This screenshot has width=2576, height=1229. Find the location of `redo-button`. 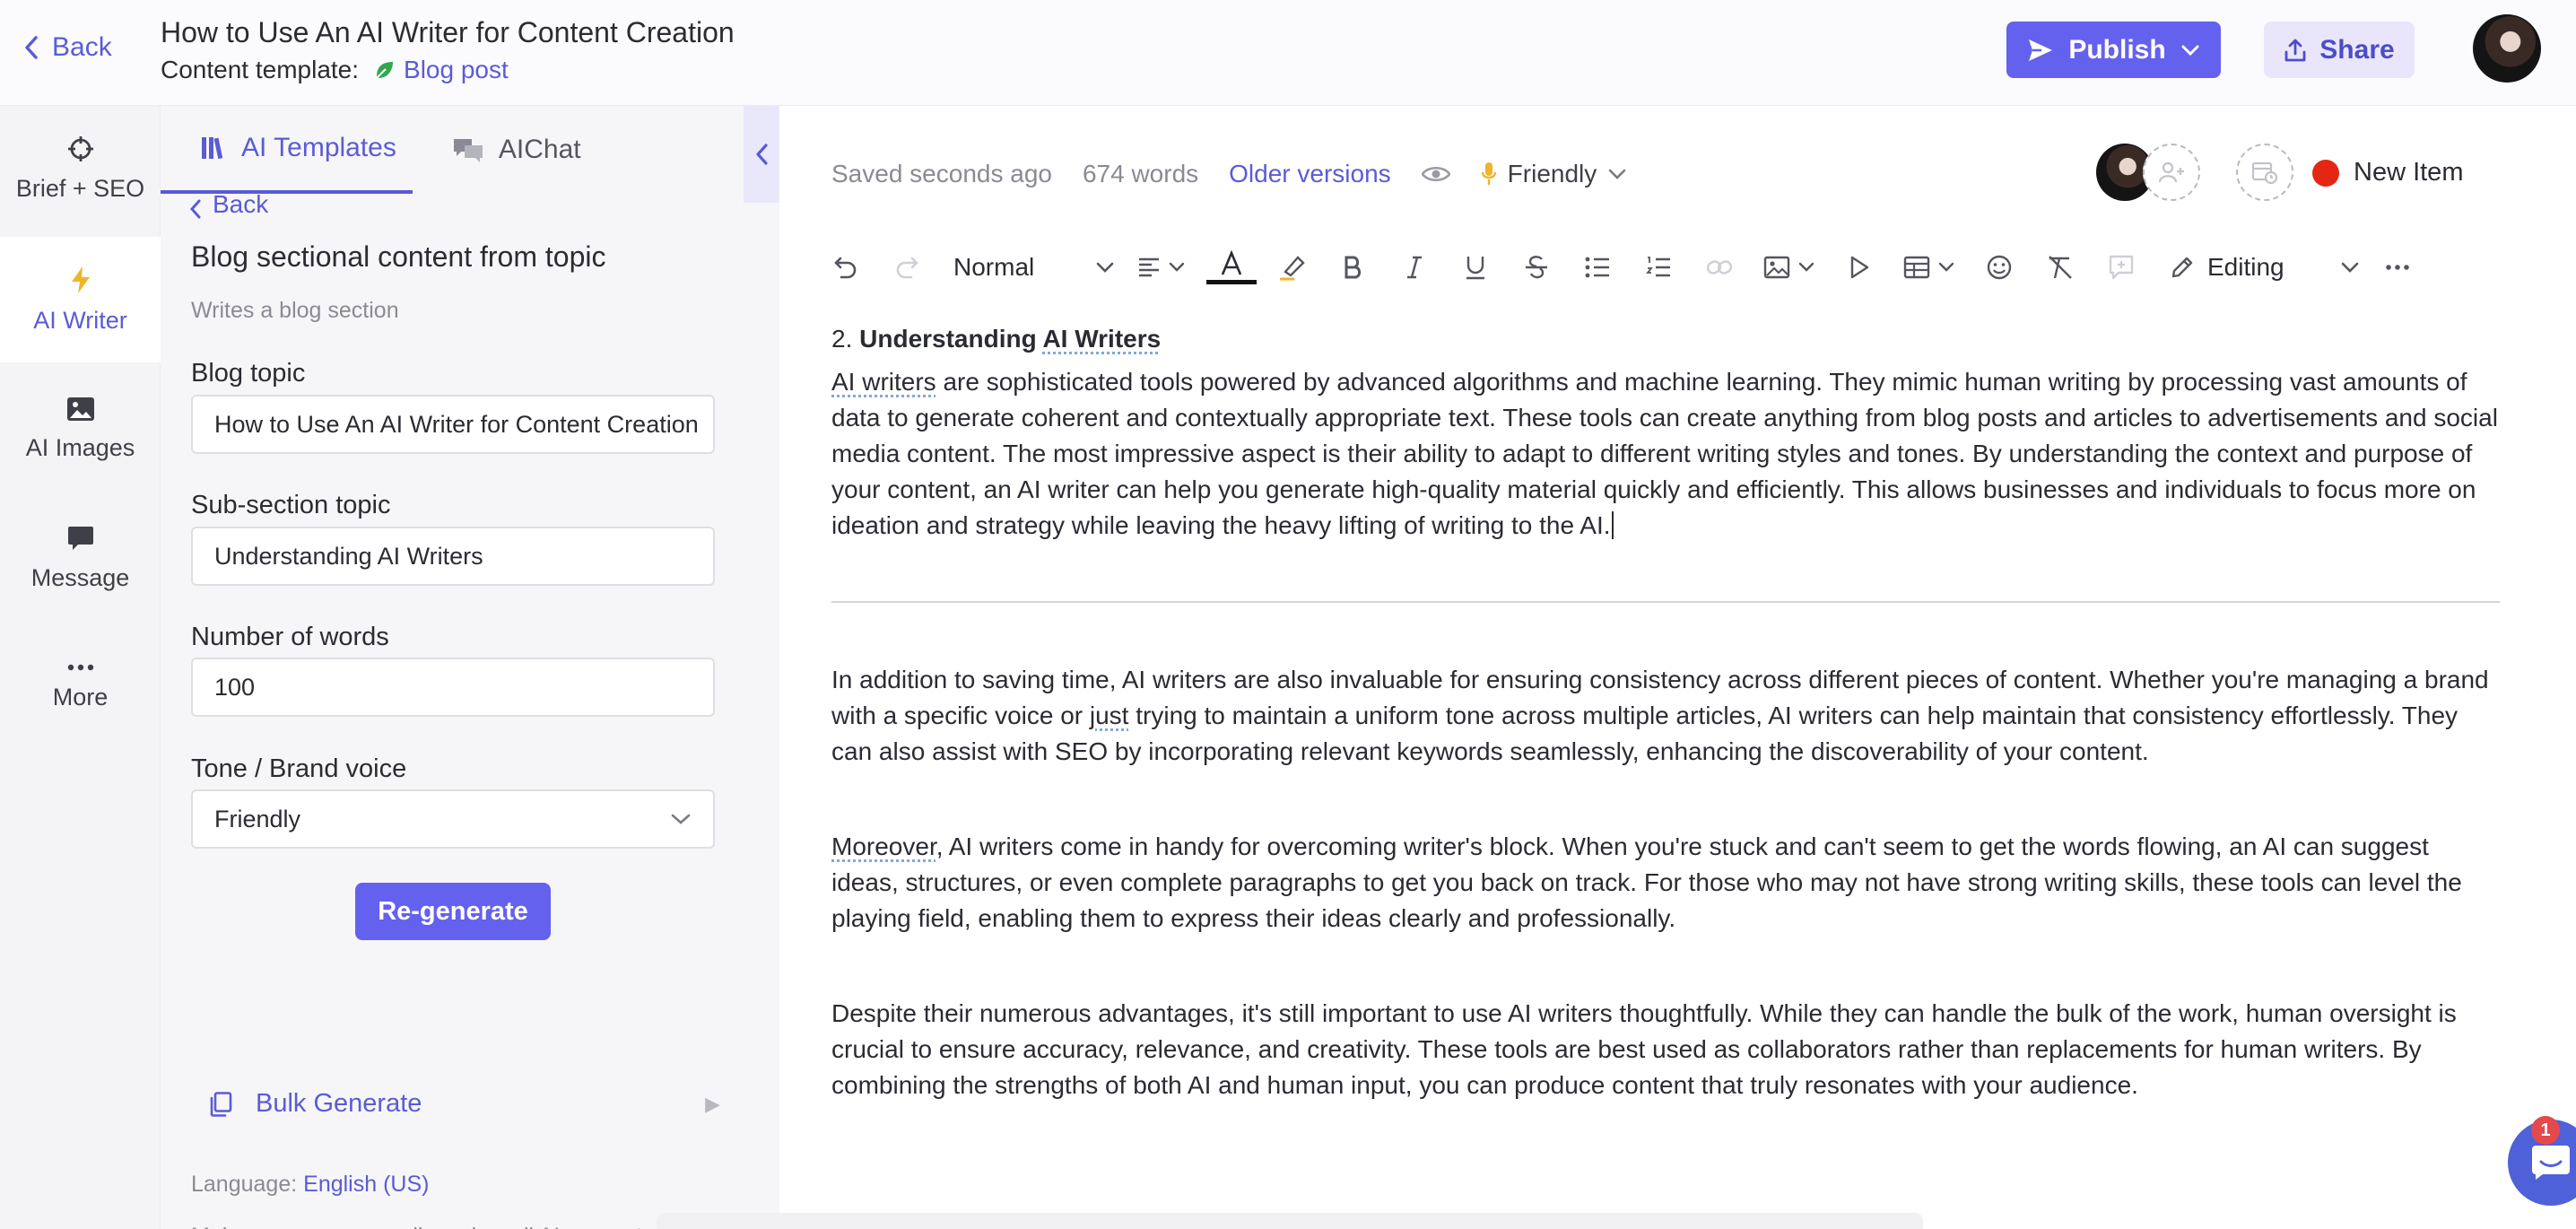

redo-button is located at coordinates (906, 267).